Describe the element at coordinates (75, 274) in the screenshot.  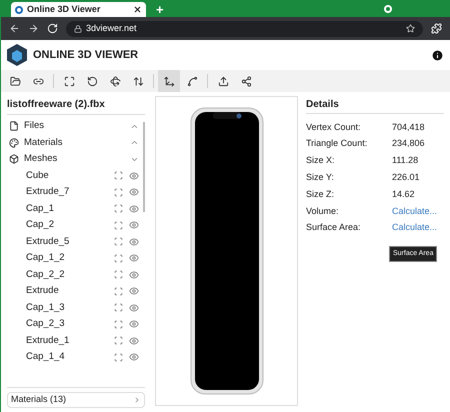
I see `mesh-item: Cap_2_2` at that location.